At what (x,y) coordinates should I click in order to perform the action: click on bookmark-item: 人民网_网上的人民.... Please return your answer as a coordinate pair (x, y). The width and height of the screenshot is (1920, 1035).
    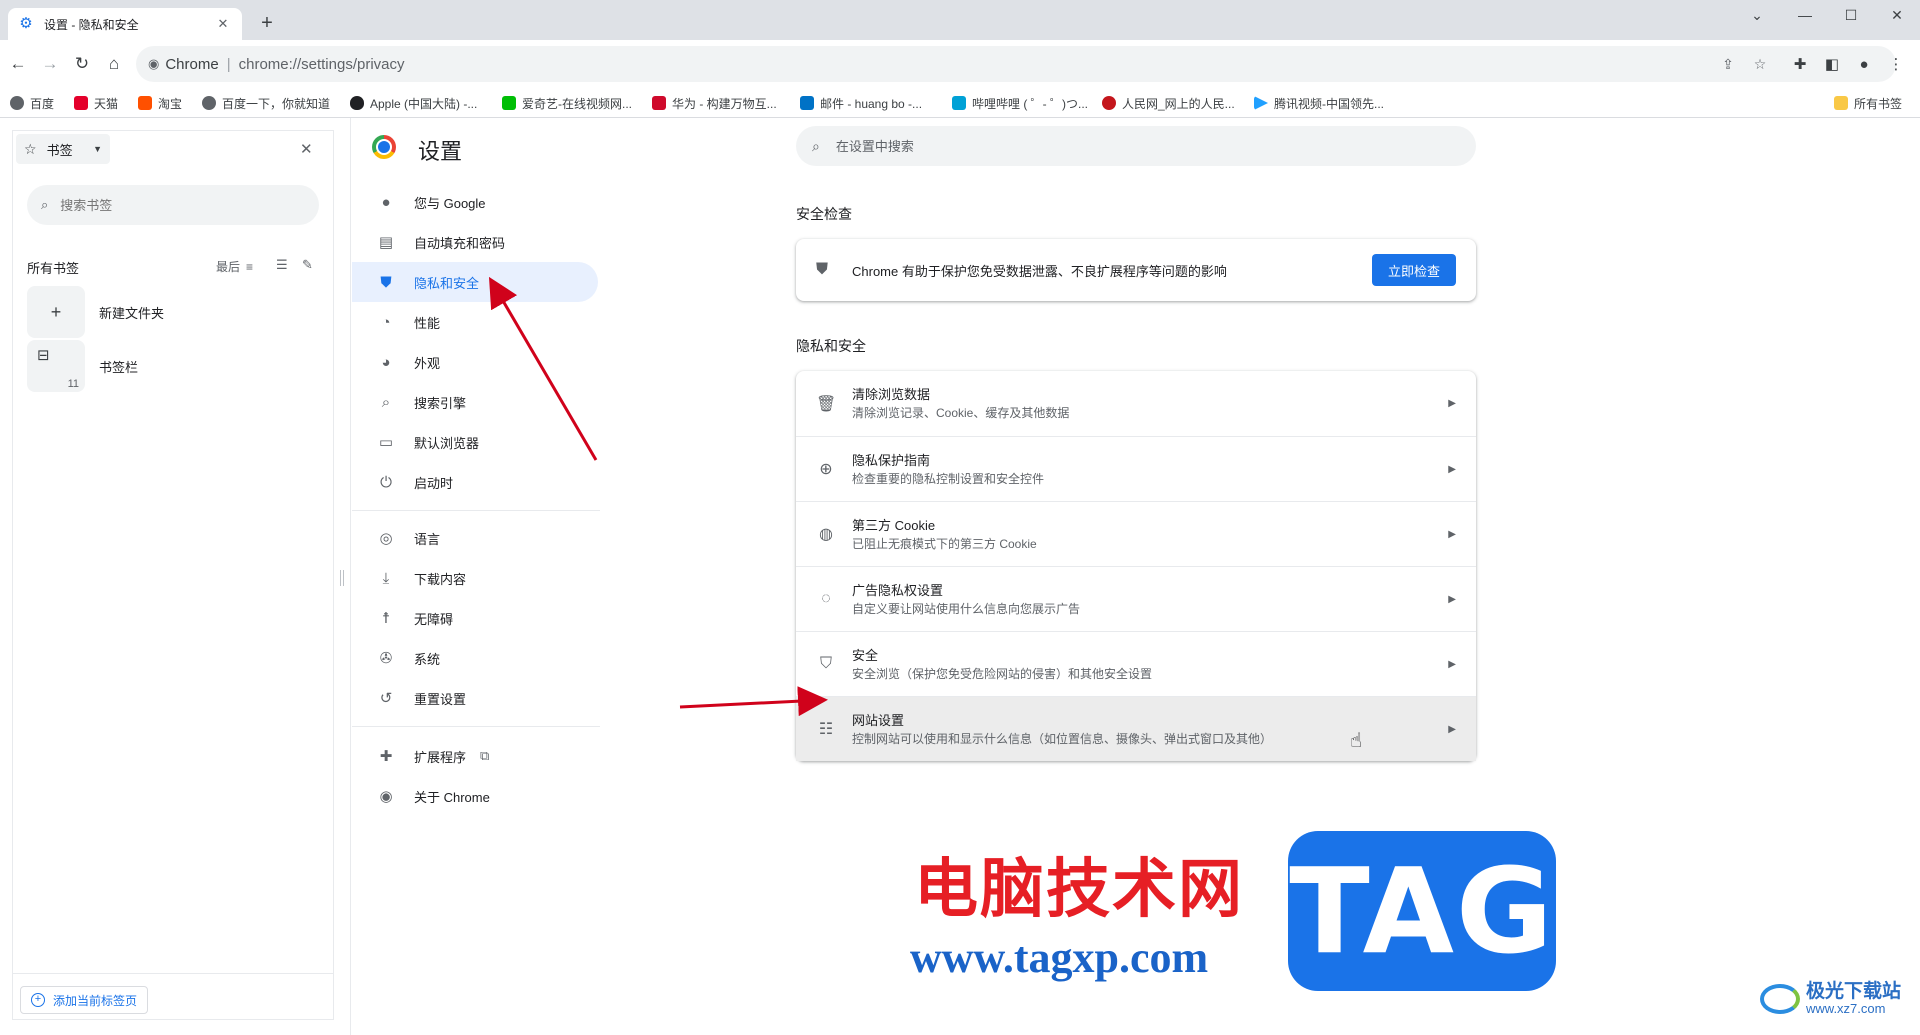
    Looking at the image, I should click on (1168, 103).